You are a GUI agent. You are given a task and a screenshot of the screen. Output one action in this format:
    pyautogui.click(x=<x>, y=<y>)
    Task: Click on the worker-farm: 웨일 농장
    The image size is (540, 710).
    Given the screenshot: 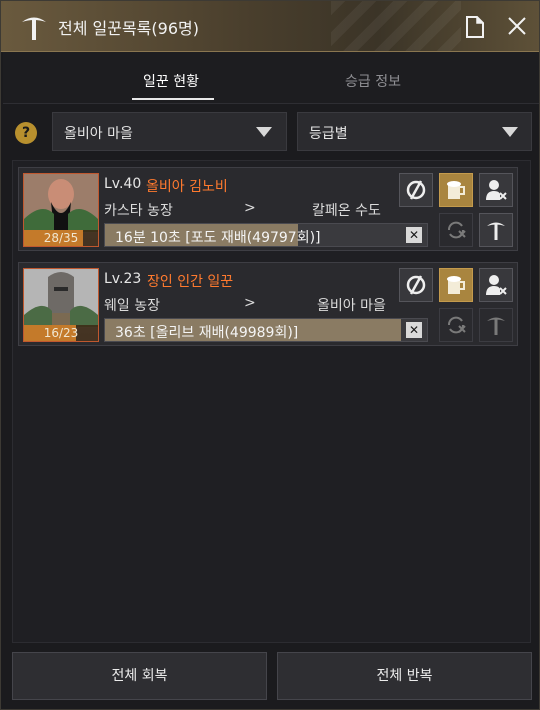 What is the action you would take?
    pyautogui.click(x=132, y=306)
    